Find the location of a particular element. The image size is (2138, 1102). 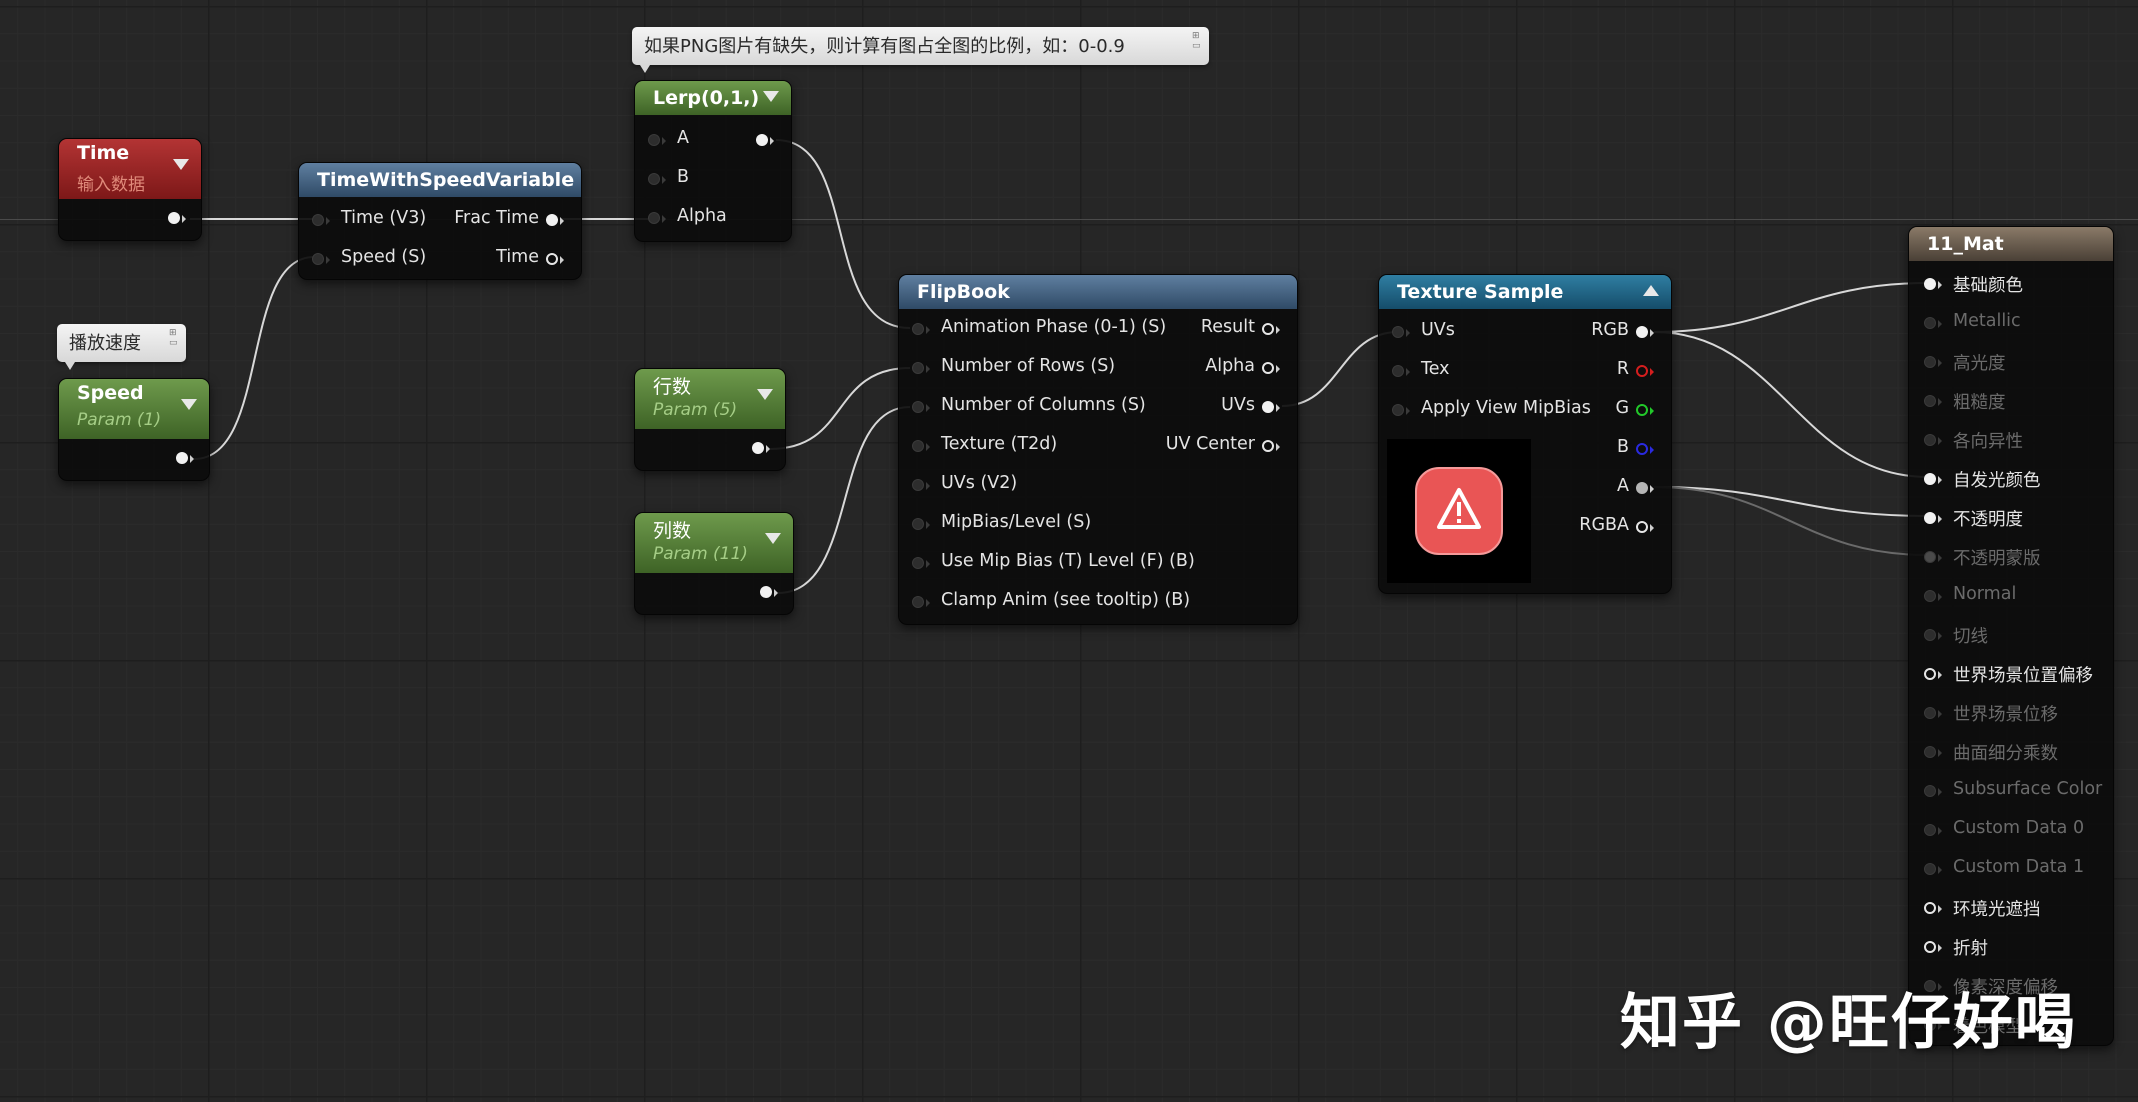

texture-apply-mipbias-pin is located at coordinates (1401, 412).